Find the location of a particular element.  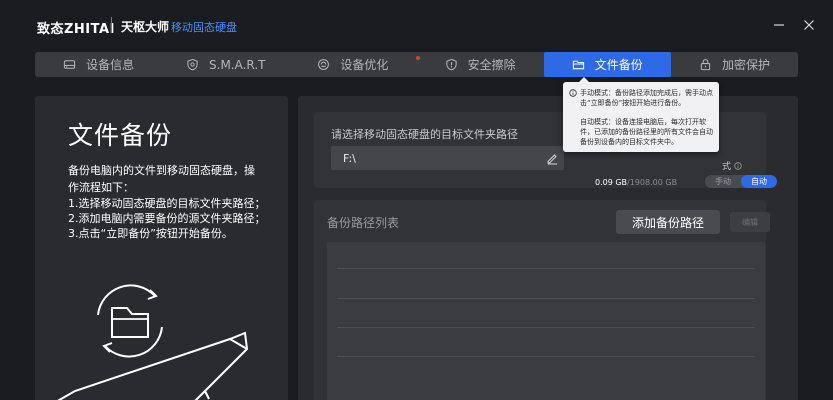

tab-label: 设备信息 is located at coordinates (110, 65).